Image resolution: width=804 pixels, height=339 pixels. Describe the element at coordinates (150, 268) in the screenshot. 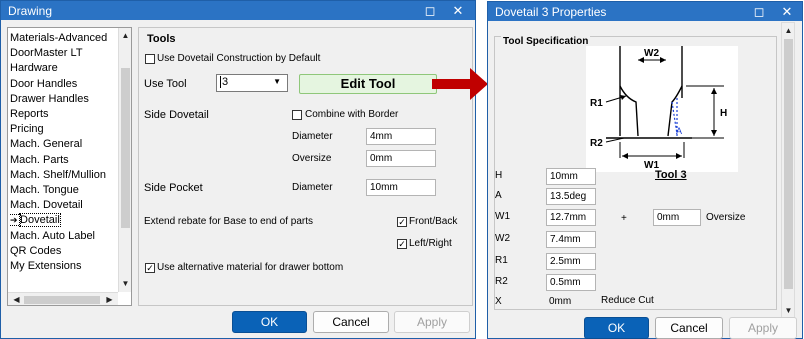

I see `alt-material-checkbox: ✓` at that location.